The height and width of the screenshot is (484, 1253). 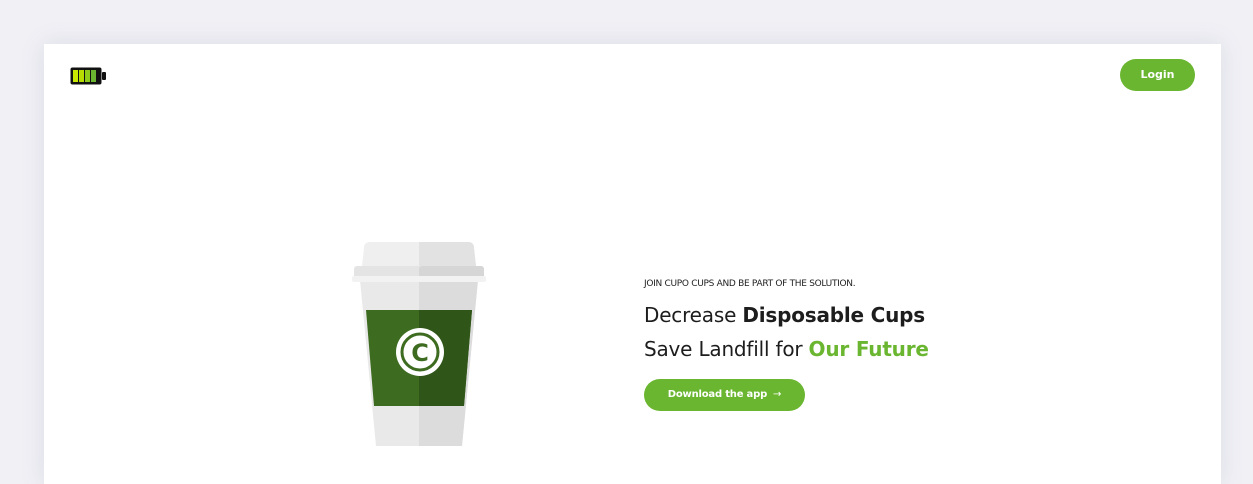 I want to click on download-app-button: Download the app →, so click(x=724, y=395).